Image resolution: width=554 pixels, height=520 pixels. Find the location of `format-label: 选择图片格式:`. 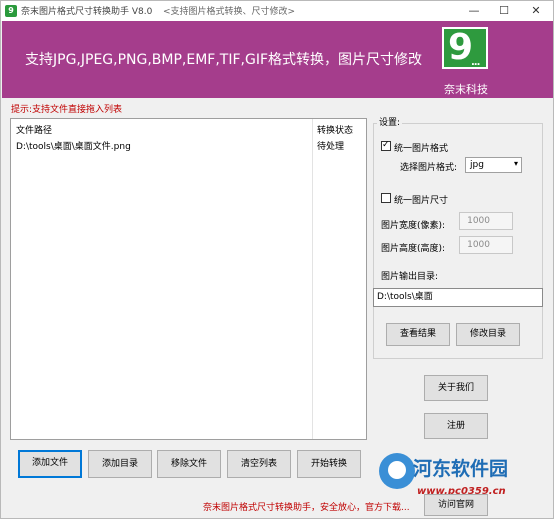

format-label: 选择图片格式: is located at coordinates (429, 168).